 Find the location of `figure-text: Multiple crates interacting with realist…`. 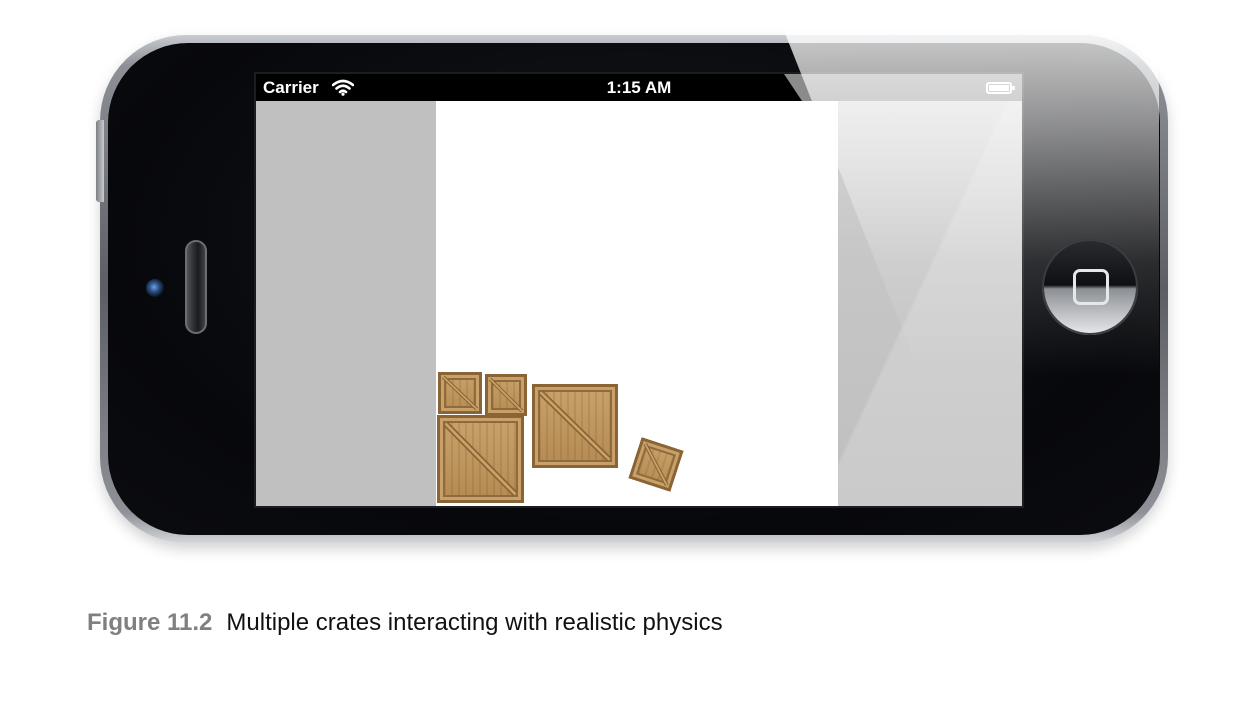

figure-text: Multiple crates interacting with realist… is located at coordinates (474, 622).